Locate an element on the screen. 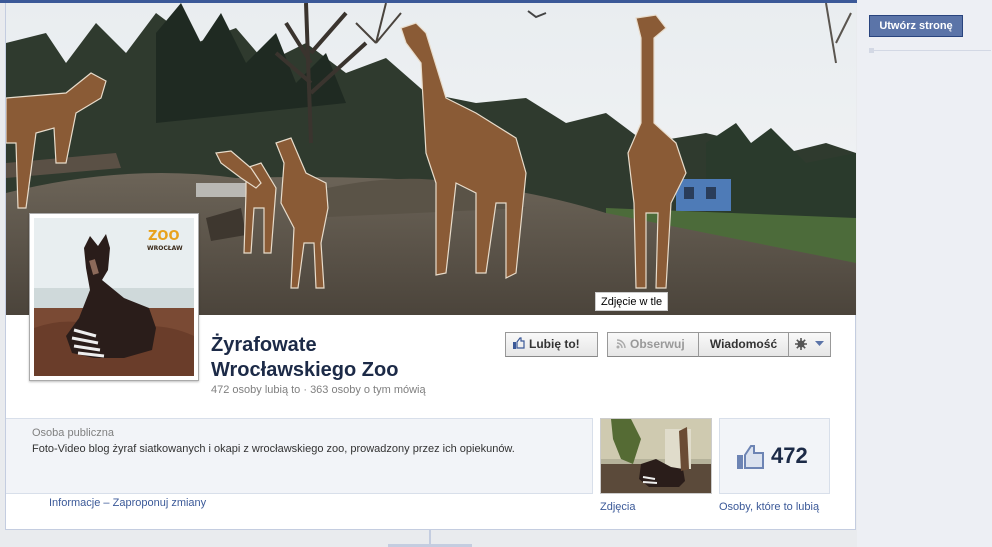  follow-label: Obserwuj is located at coordinates (657, 344).